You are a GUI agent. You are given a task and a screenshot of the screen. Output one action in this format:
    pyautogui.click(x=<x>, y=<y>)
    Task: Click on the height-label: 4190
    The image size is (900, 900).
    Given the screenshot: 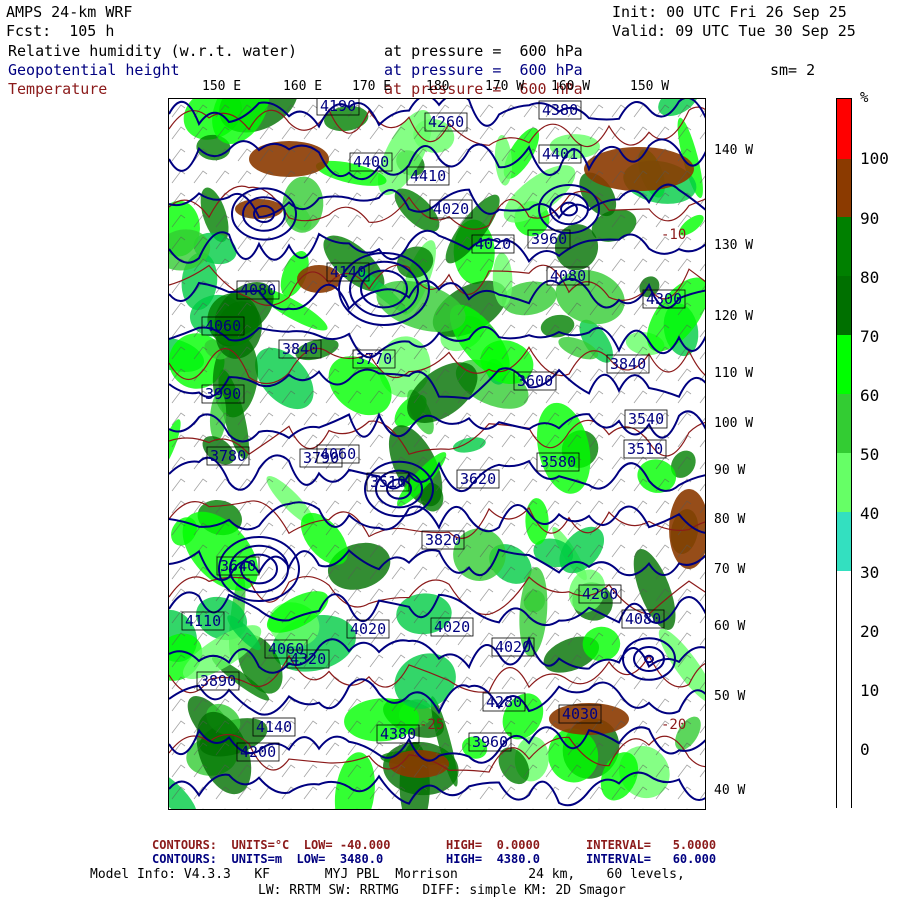 What is the action you would take?
    pyautogui.click(x=338, y=107)
    